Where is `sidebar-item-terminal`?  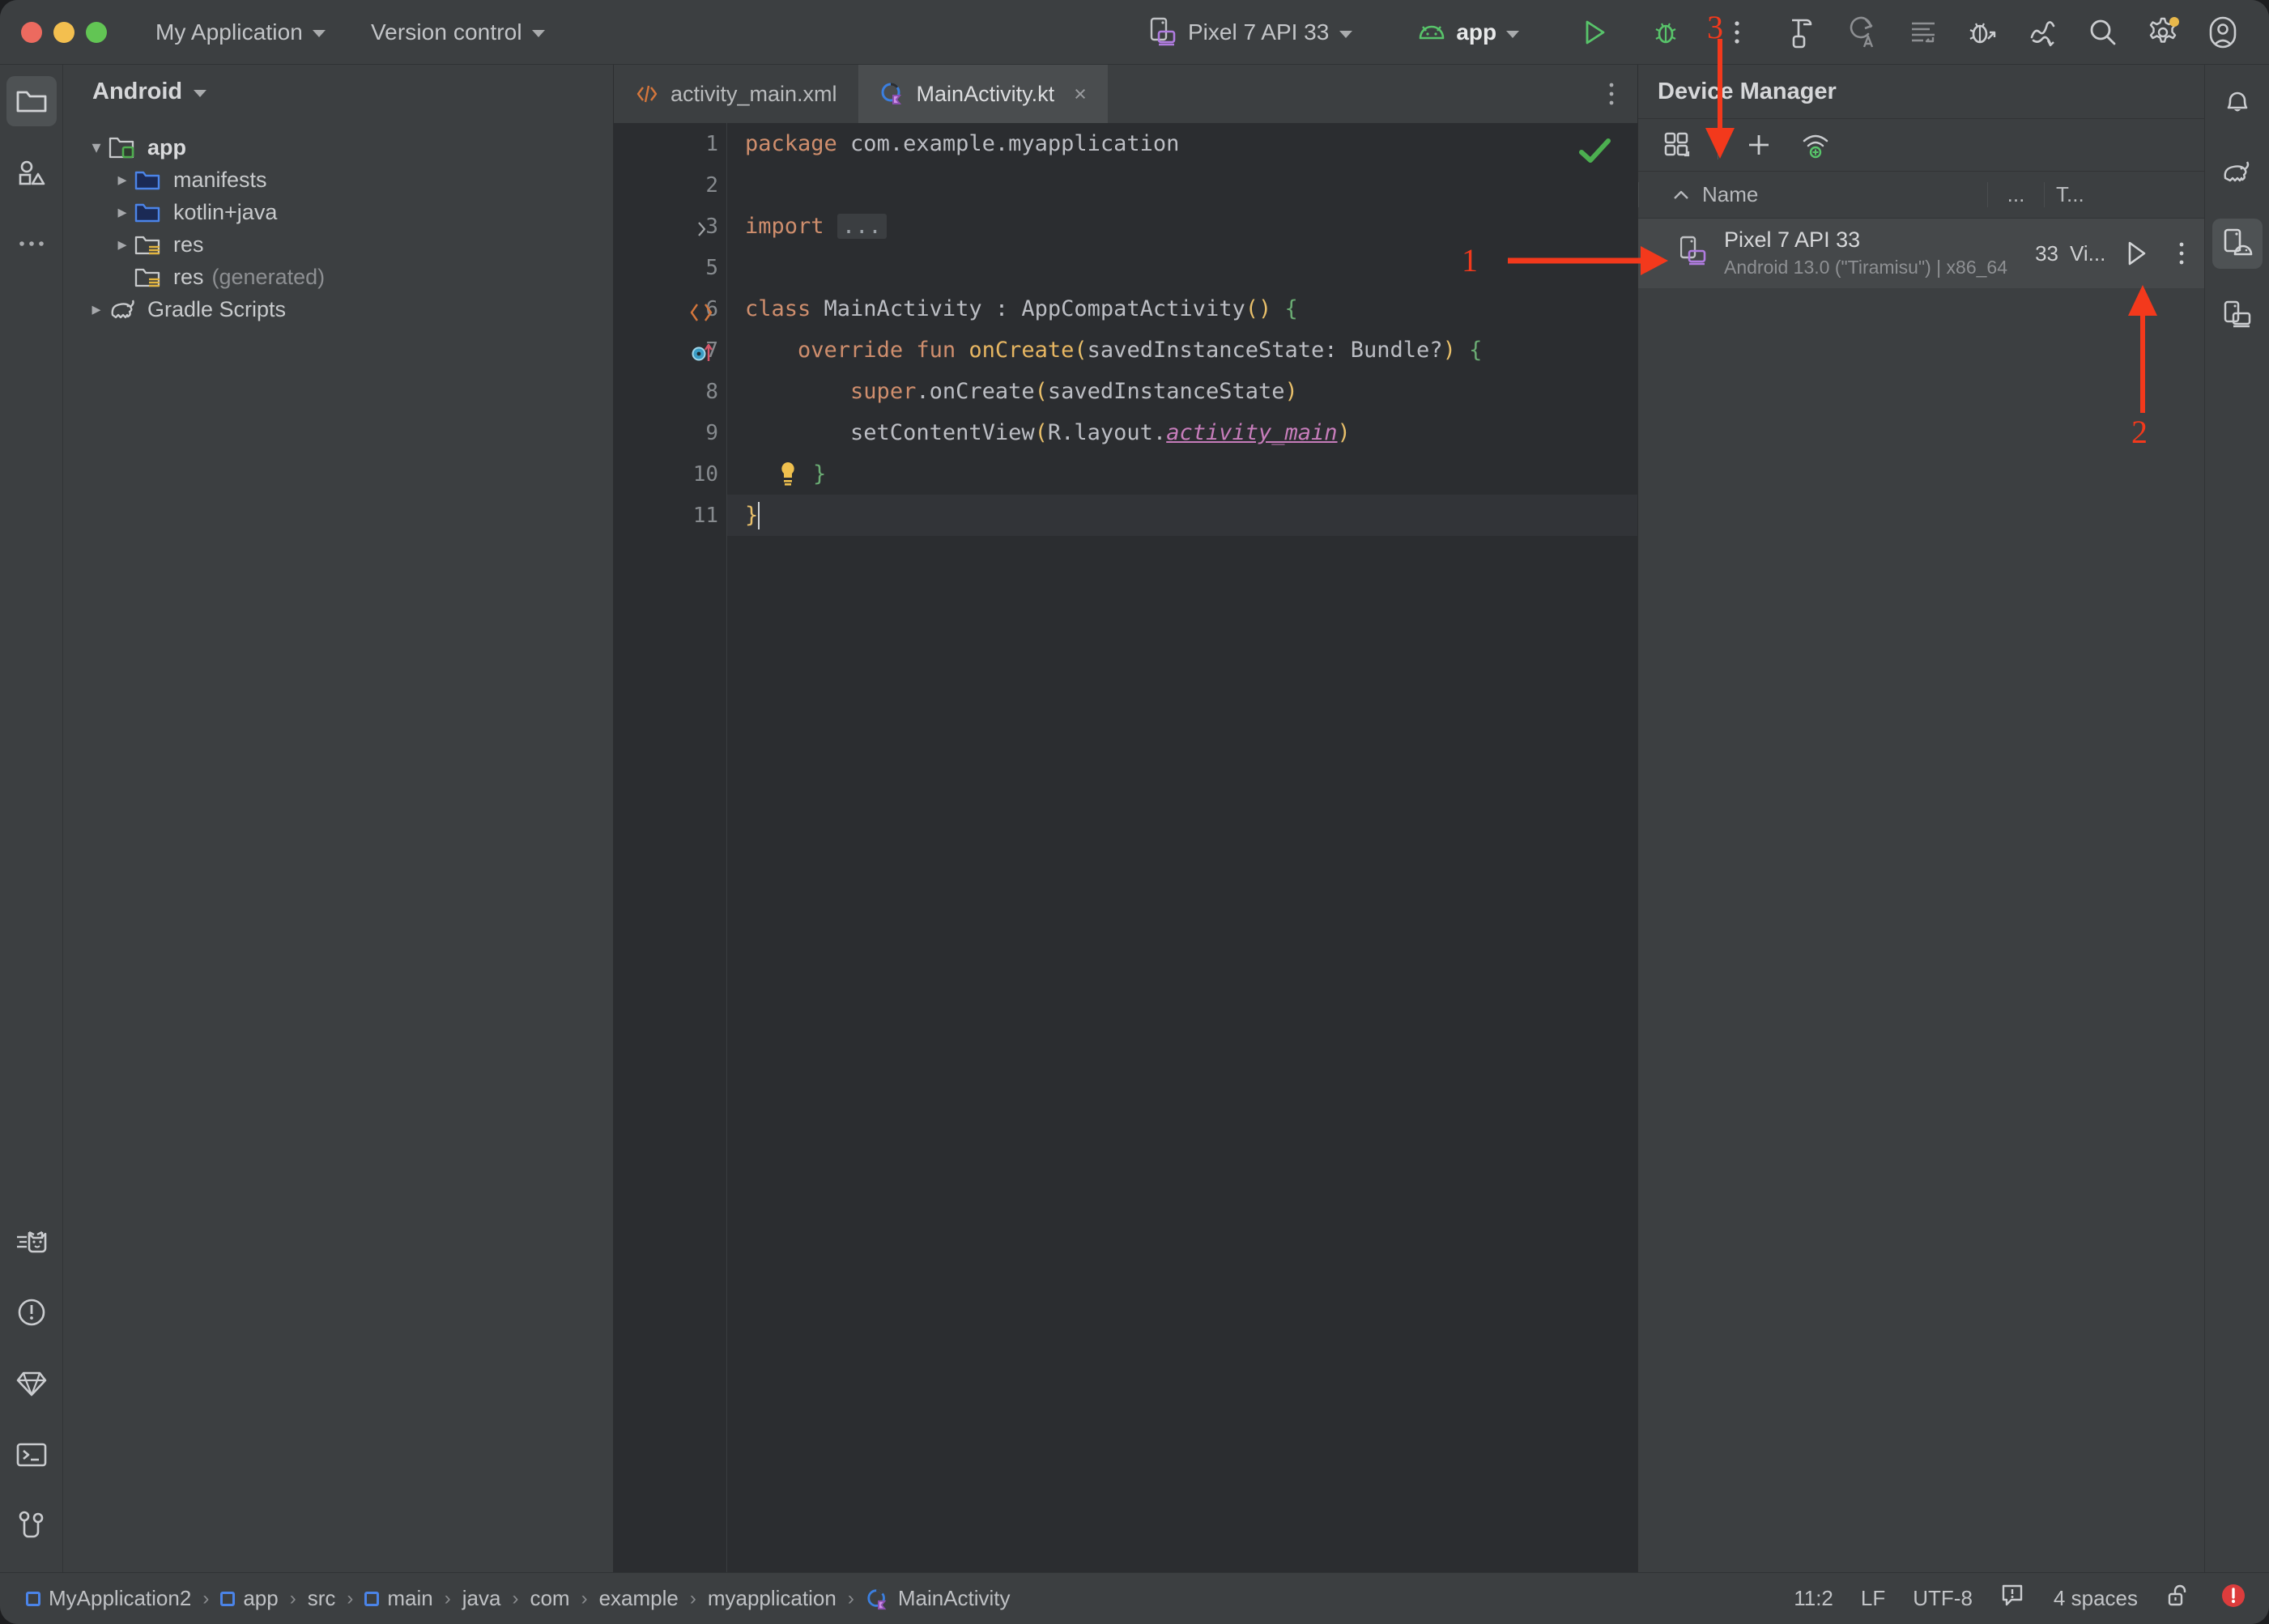 sidebar-item-terminal is located at coordinates (31, 1455).